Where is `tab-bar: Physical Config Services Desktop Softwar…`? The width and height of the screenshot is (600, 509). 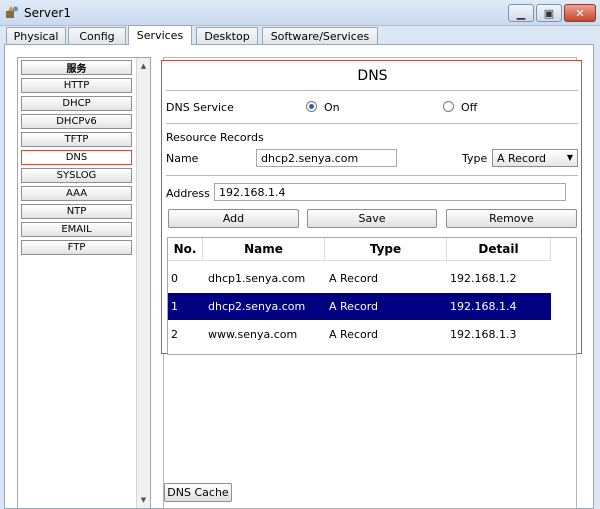
tab-bar: Physical Config Services Desktop Softwar… is located at coordinates (300, 35).